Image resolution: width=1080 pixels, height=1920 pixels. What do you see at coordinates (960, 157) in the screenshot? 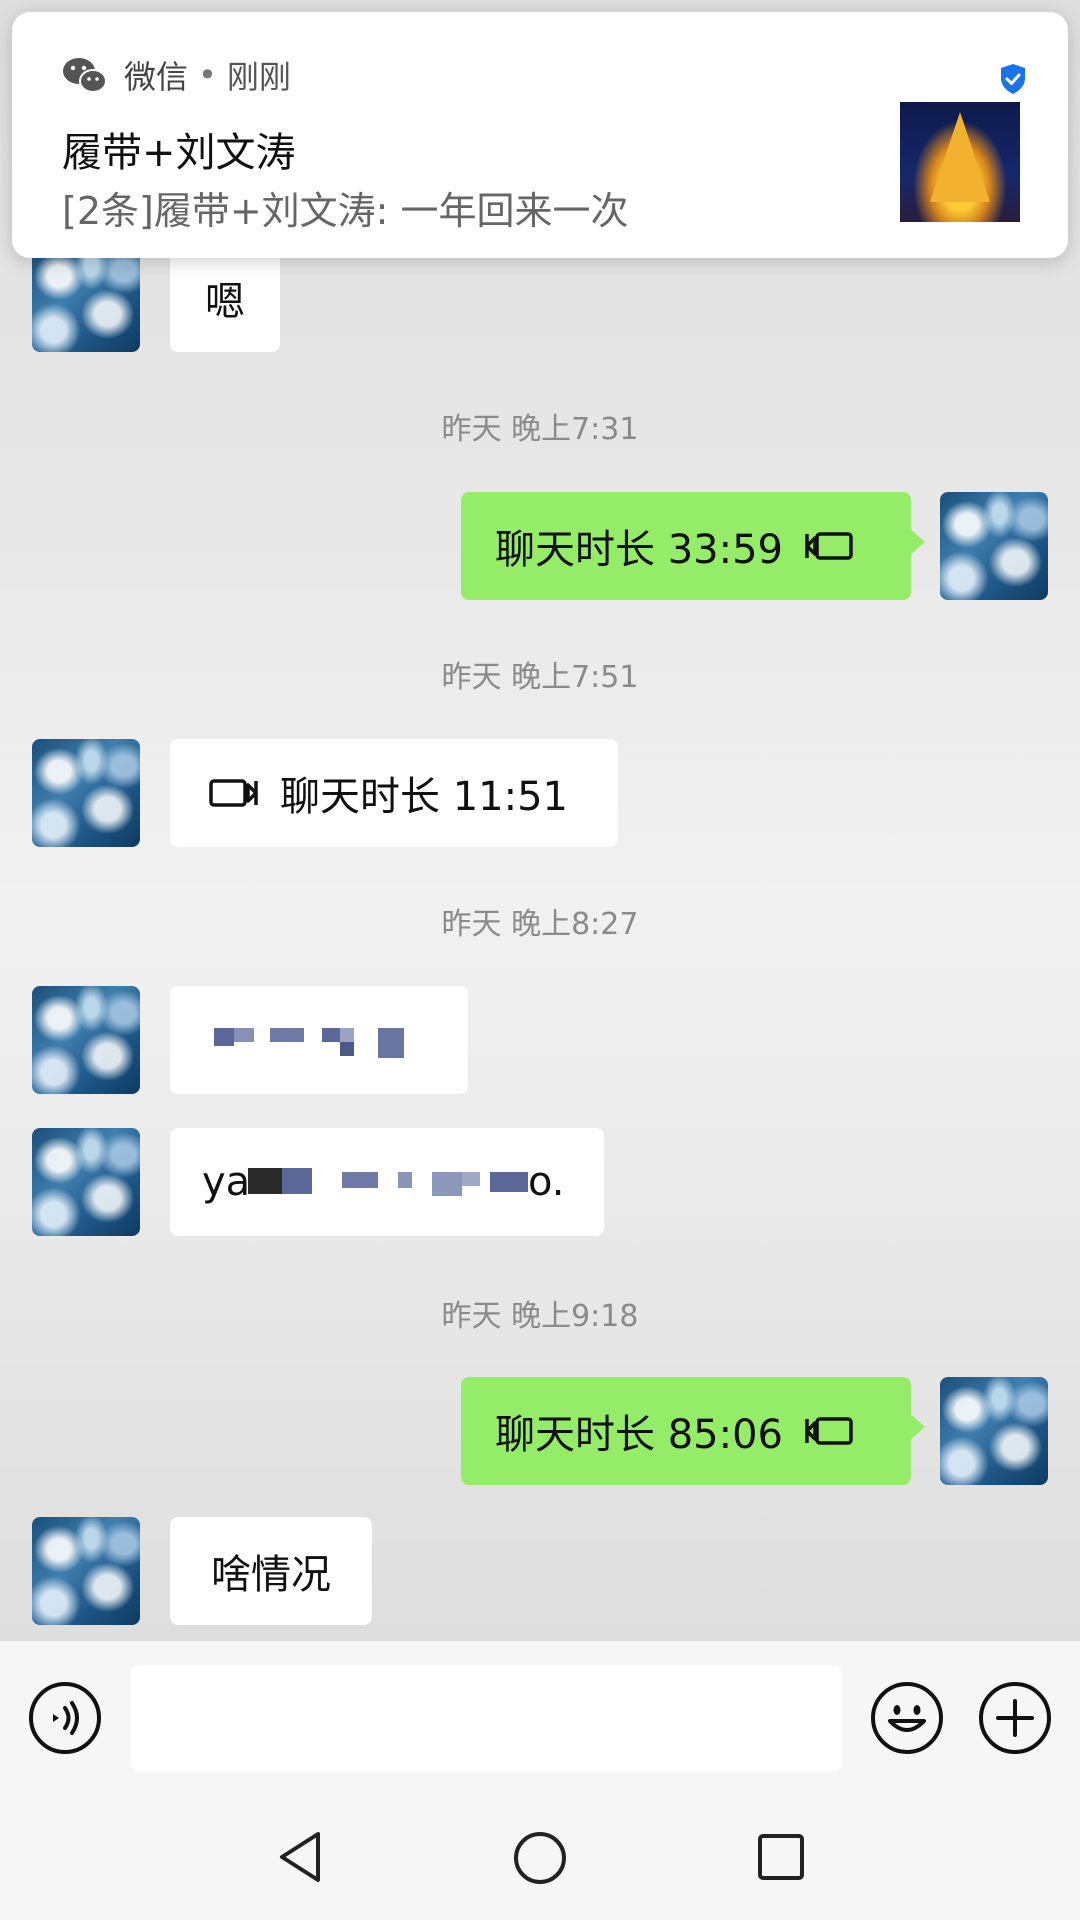
I see `thumbnail-image` at bounding box center [960, 157].